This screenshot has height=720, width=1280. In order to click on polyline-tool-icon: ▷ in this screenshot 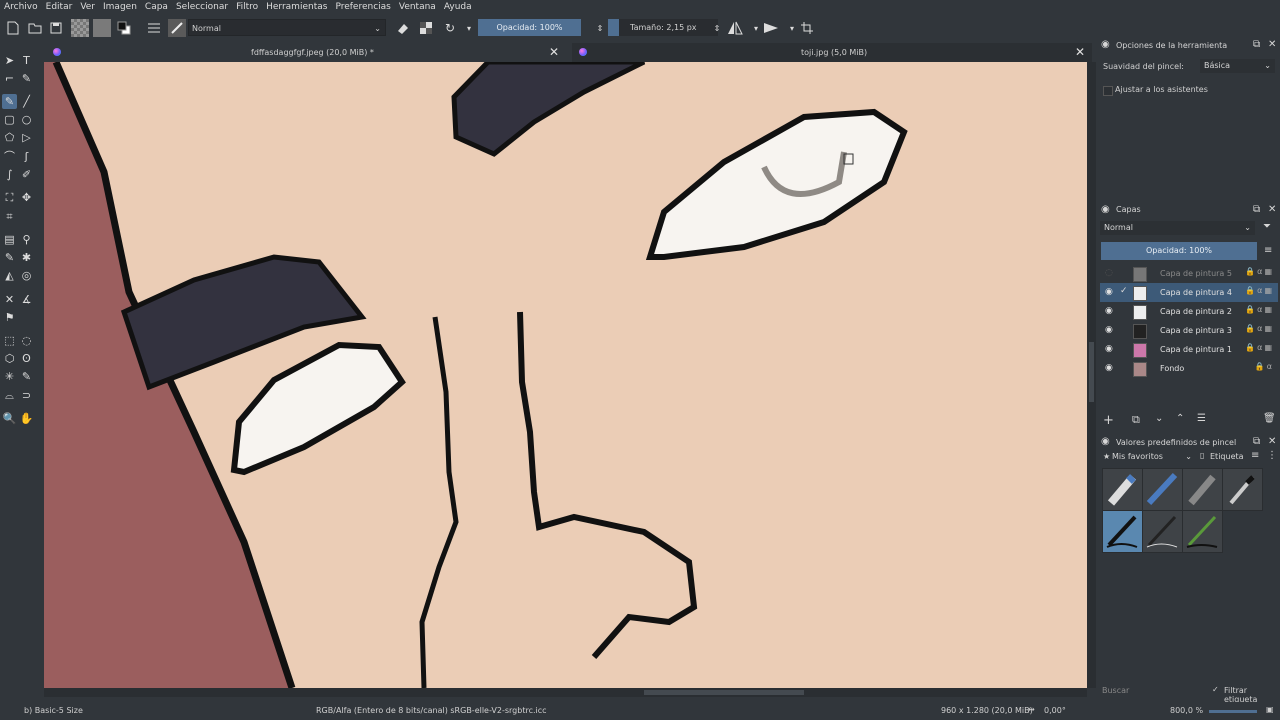, I will do `click(26, 137)`.